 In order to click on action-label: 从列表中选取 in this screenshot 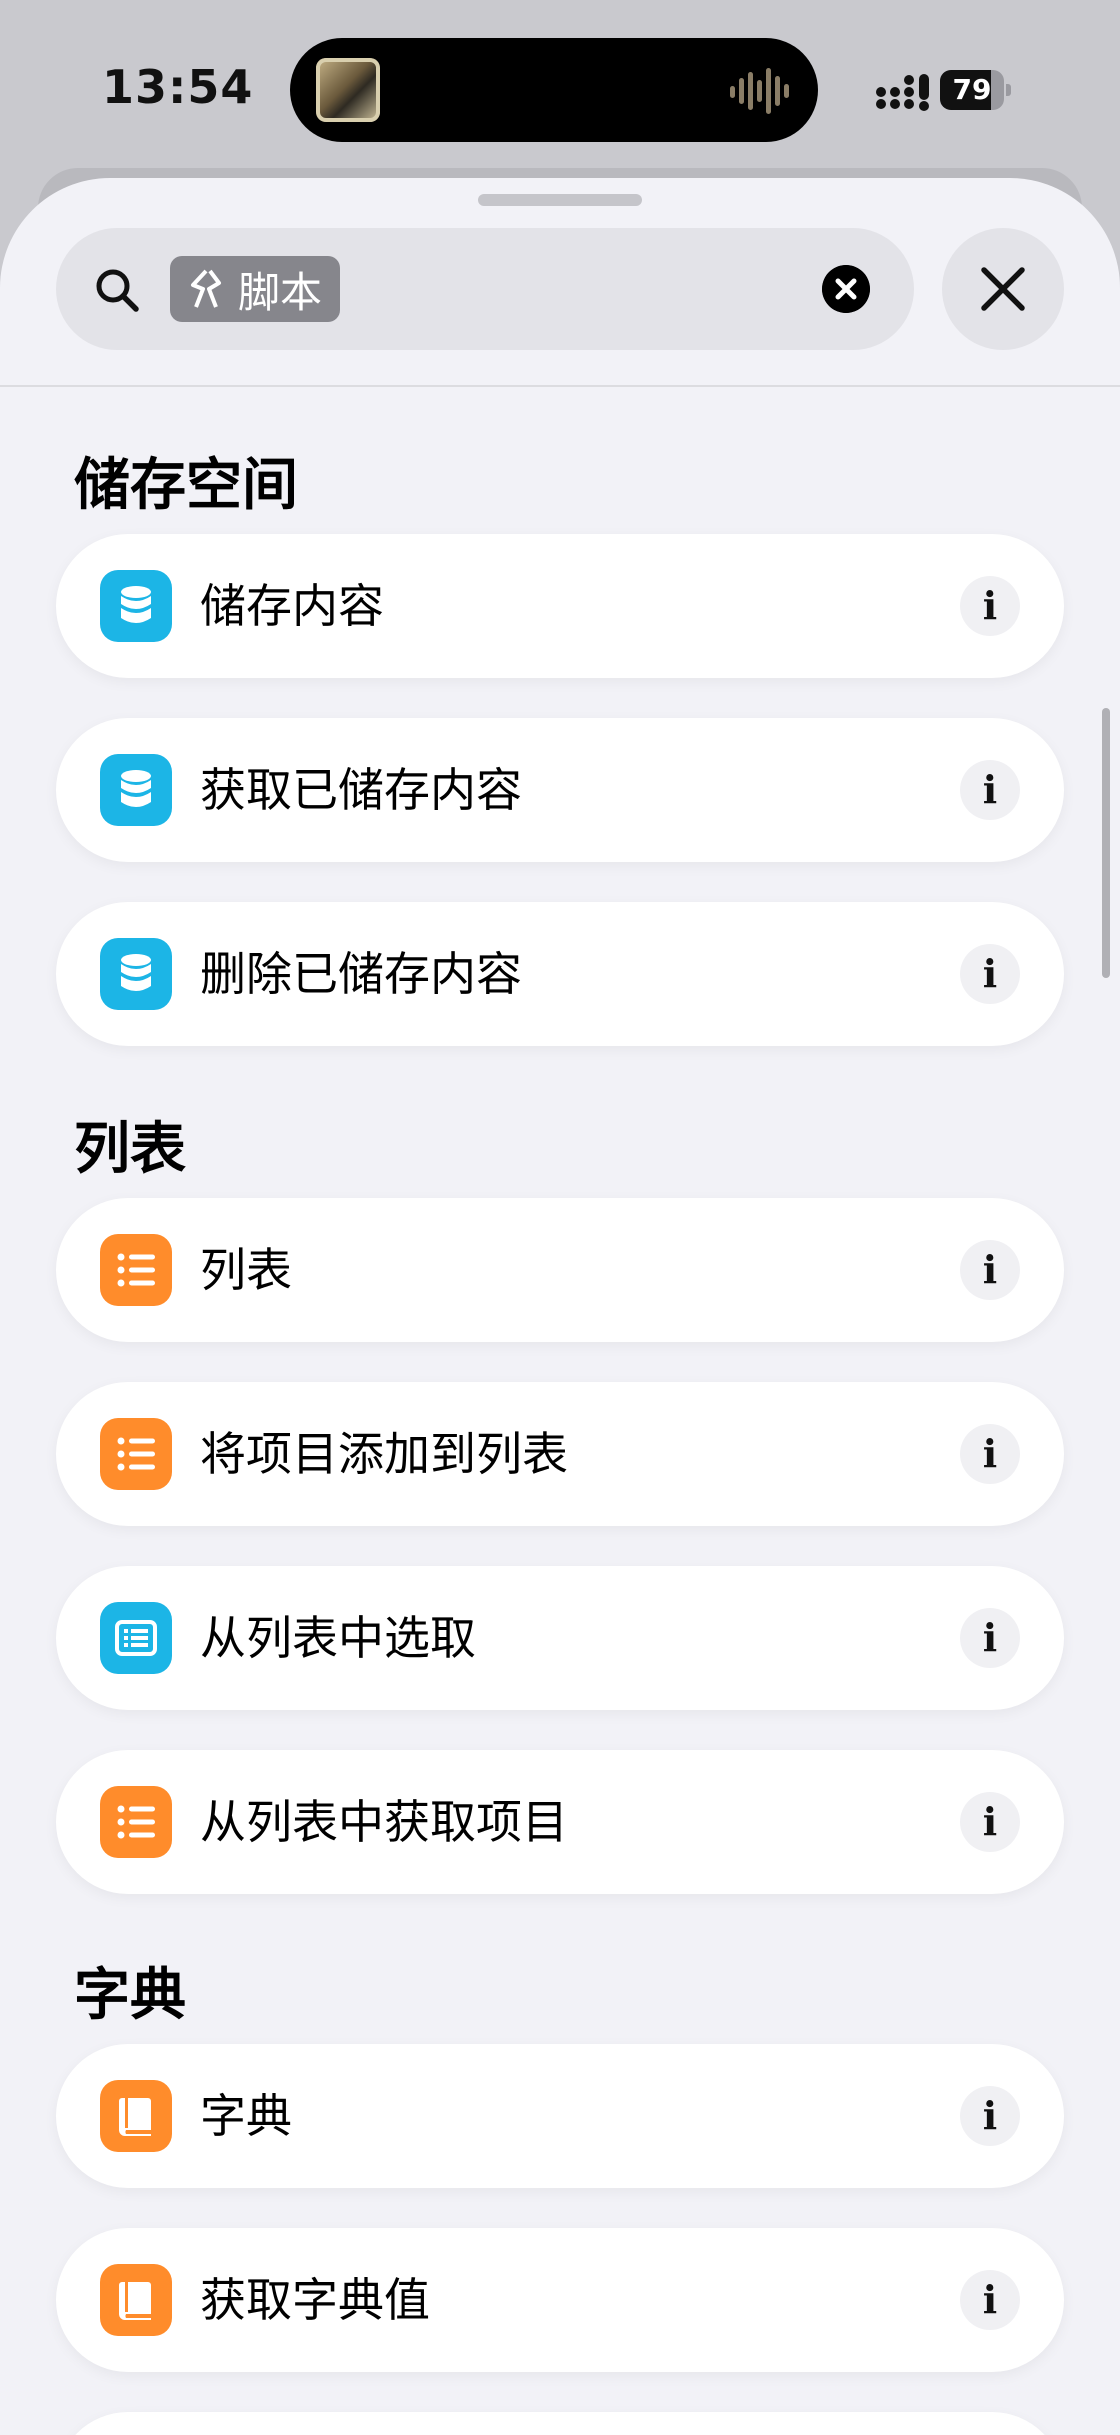, I will do `click(338, 1638)`.